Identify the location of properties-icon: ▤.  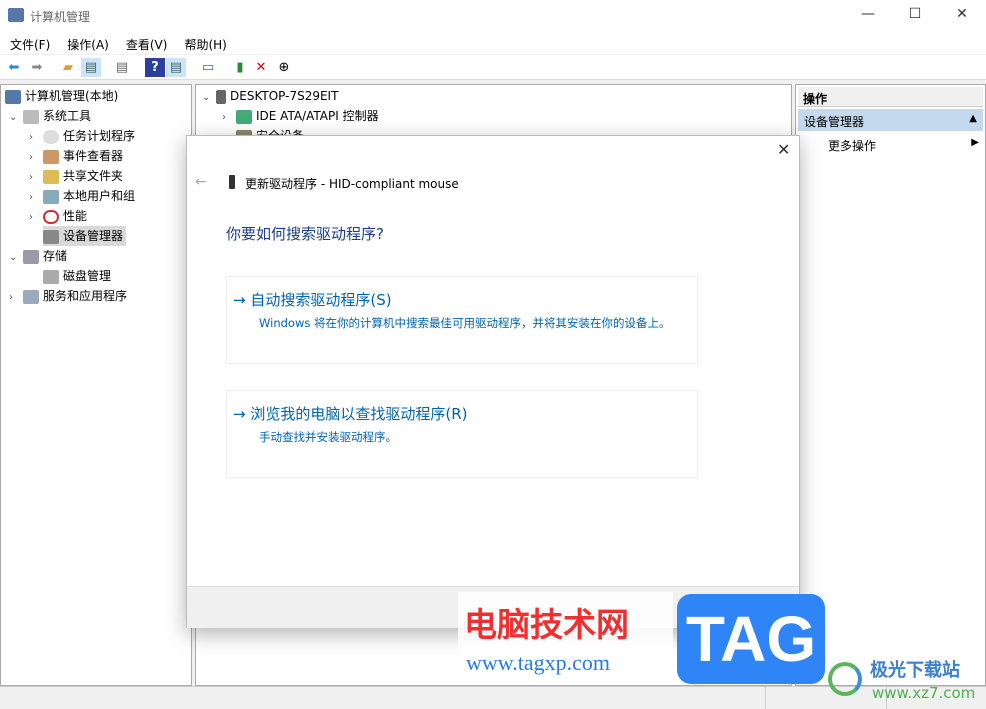
(122, 67).